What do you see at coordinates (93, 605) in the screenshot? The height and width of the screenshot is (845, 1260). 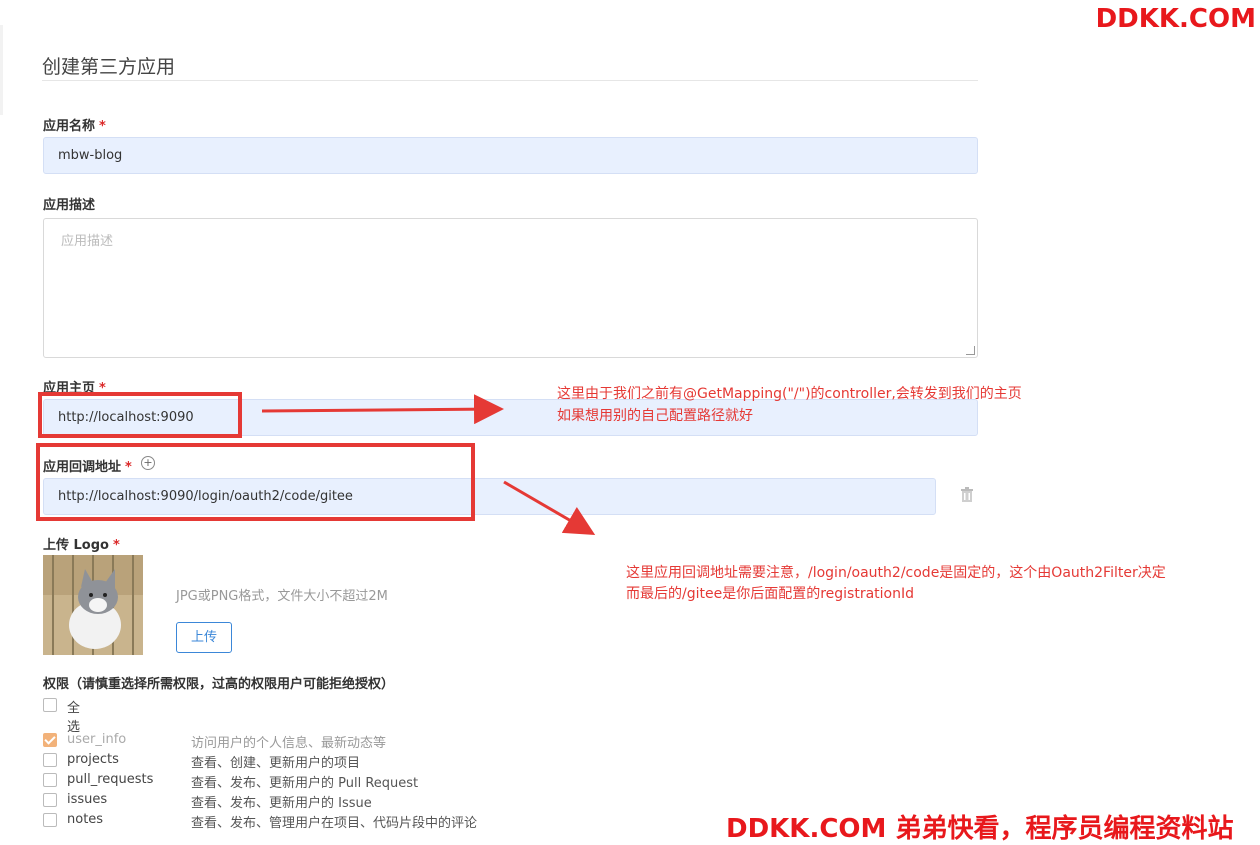 I see `logo-preview-image` at bounding box center [93, 605].